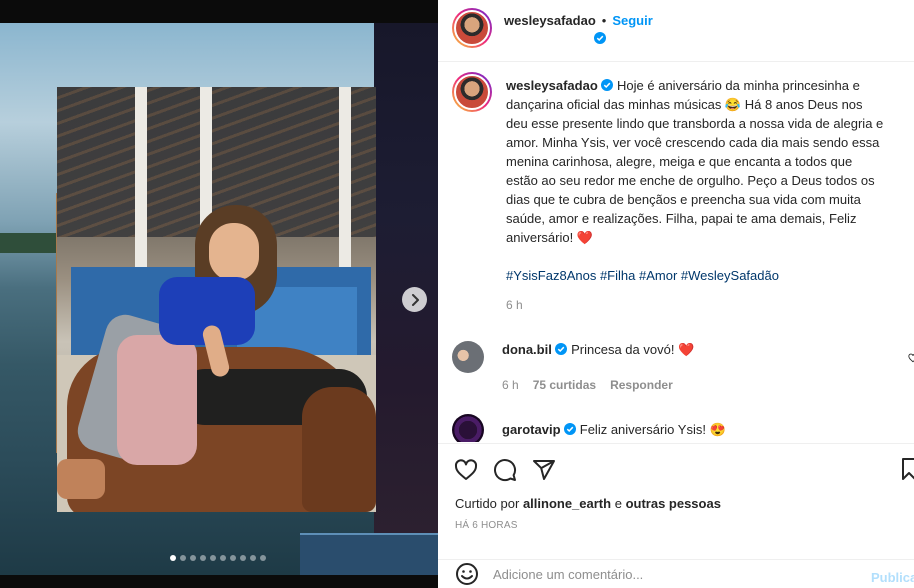 This screenshot has height=588, width=914. Describe the element at coordinates (632, 20) in the screenshot. I see `follow-button: Seguir` at that location.